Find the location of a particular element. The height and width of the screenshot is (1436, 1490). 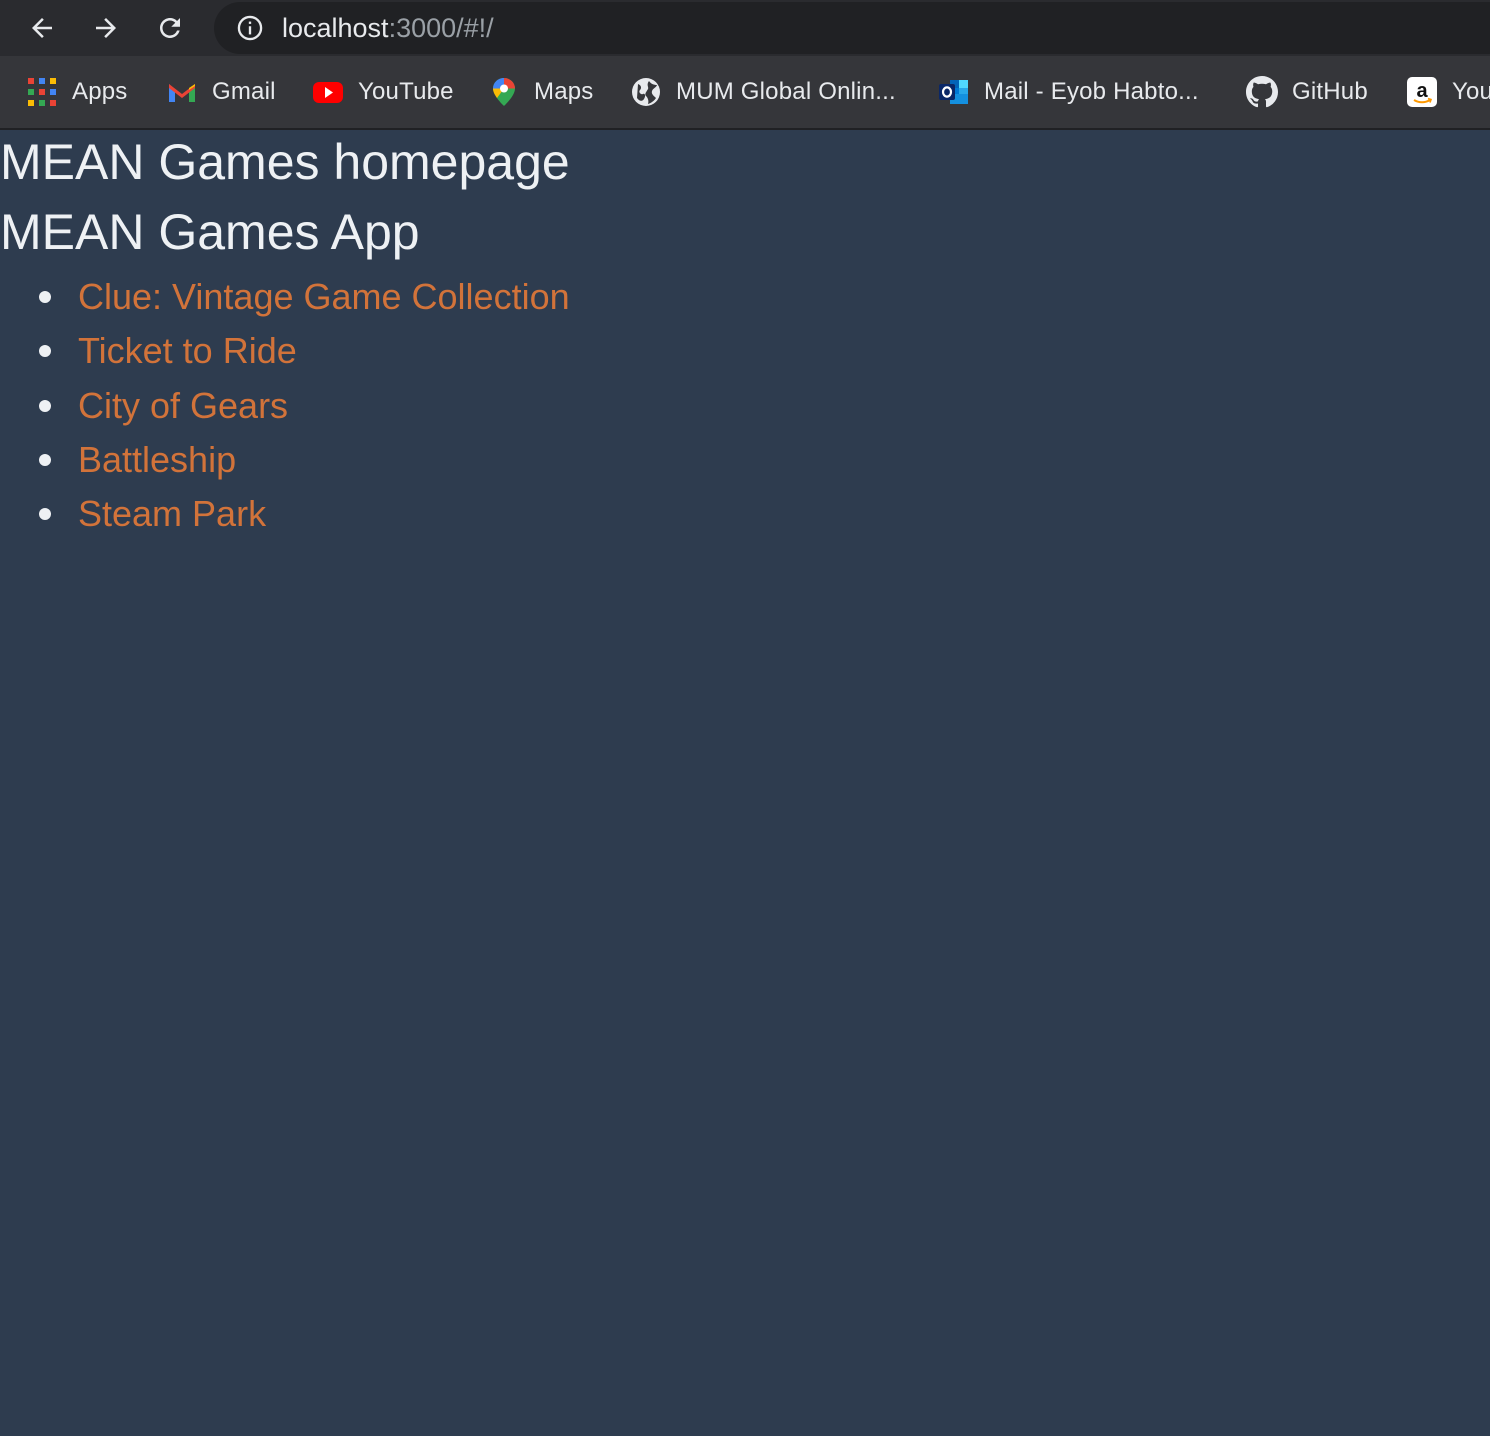

github-icon is located at coordinates (1262, 92).